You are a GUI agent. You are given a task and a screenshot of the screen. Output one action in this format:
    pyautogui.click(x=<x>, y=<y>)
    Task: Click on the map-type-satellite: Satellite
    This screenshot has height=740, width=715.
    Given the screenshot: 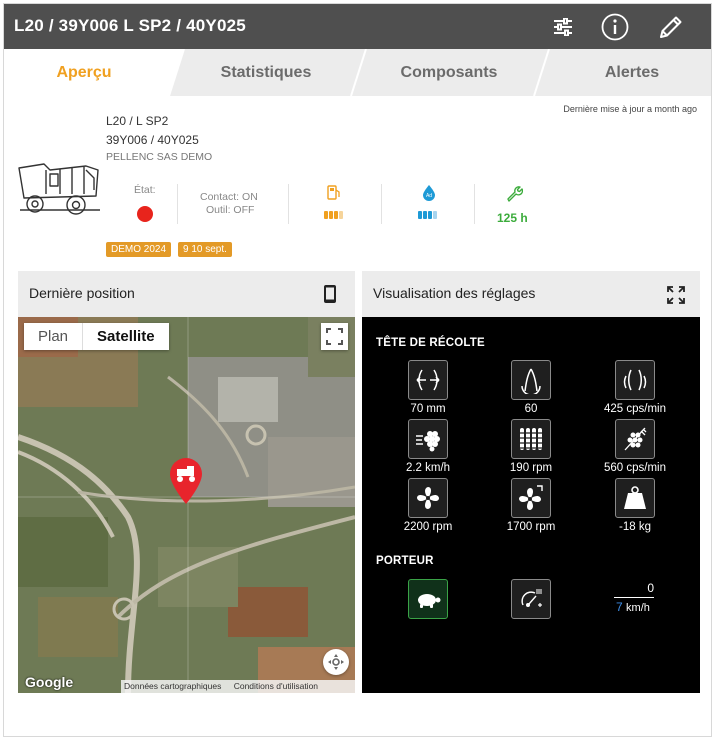 What is the action you would take?
    pyautogui.click(x=125, y=336)
    